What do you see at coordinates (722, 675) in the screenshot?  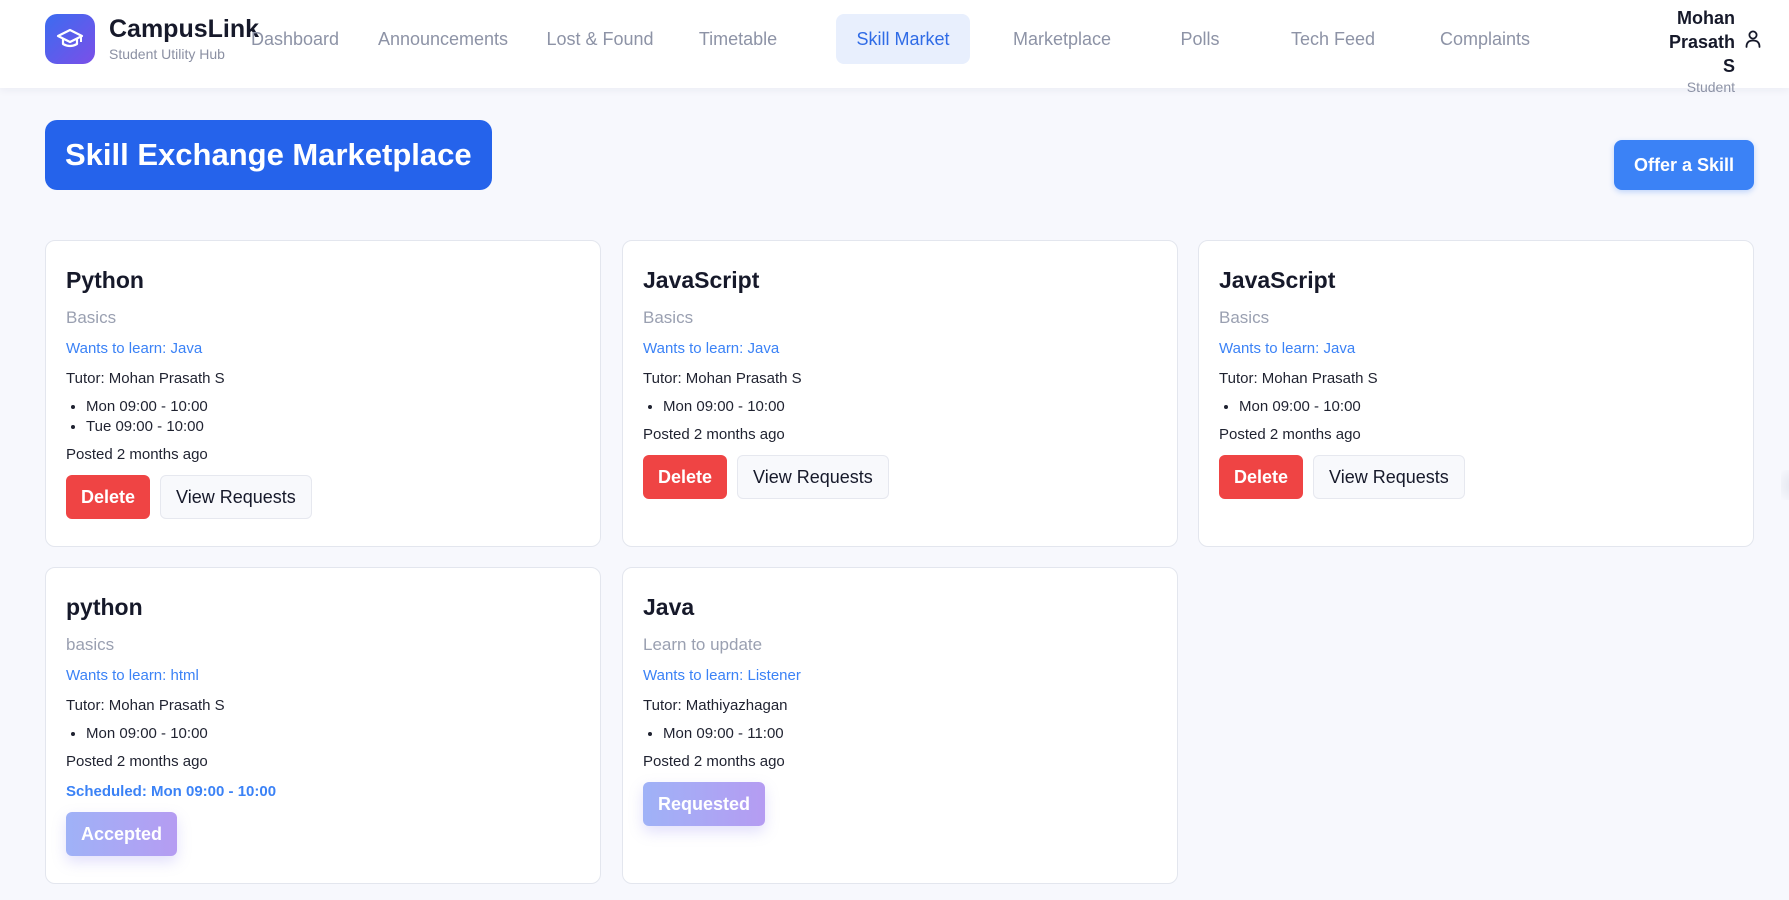 I see `wants-to-learn: Wants to learn: Listener` at bounding box center [722, 675].